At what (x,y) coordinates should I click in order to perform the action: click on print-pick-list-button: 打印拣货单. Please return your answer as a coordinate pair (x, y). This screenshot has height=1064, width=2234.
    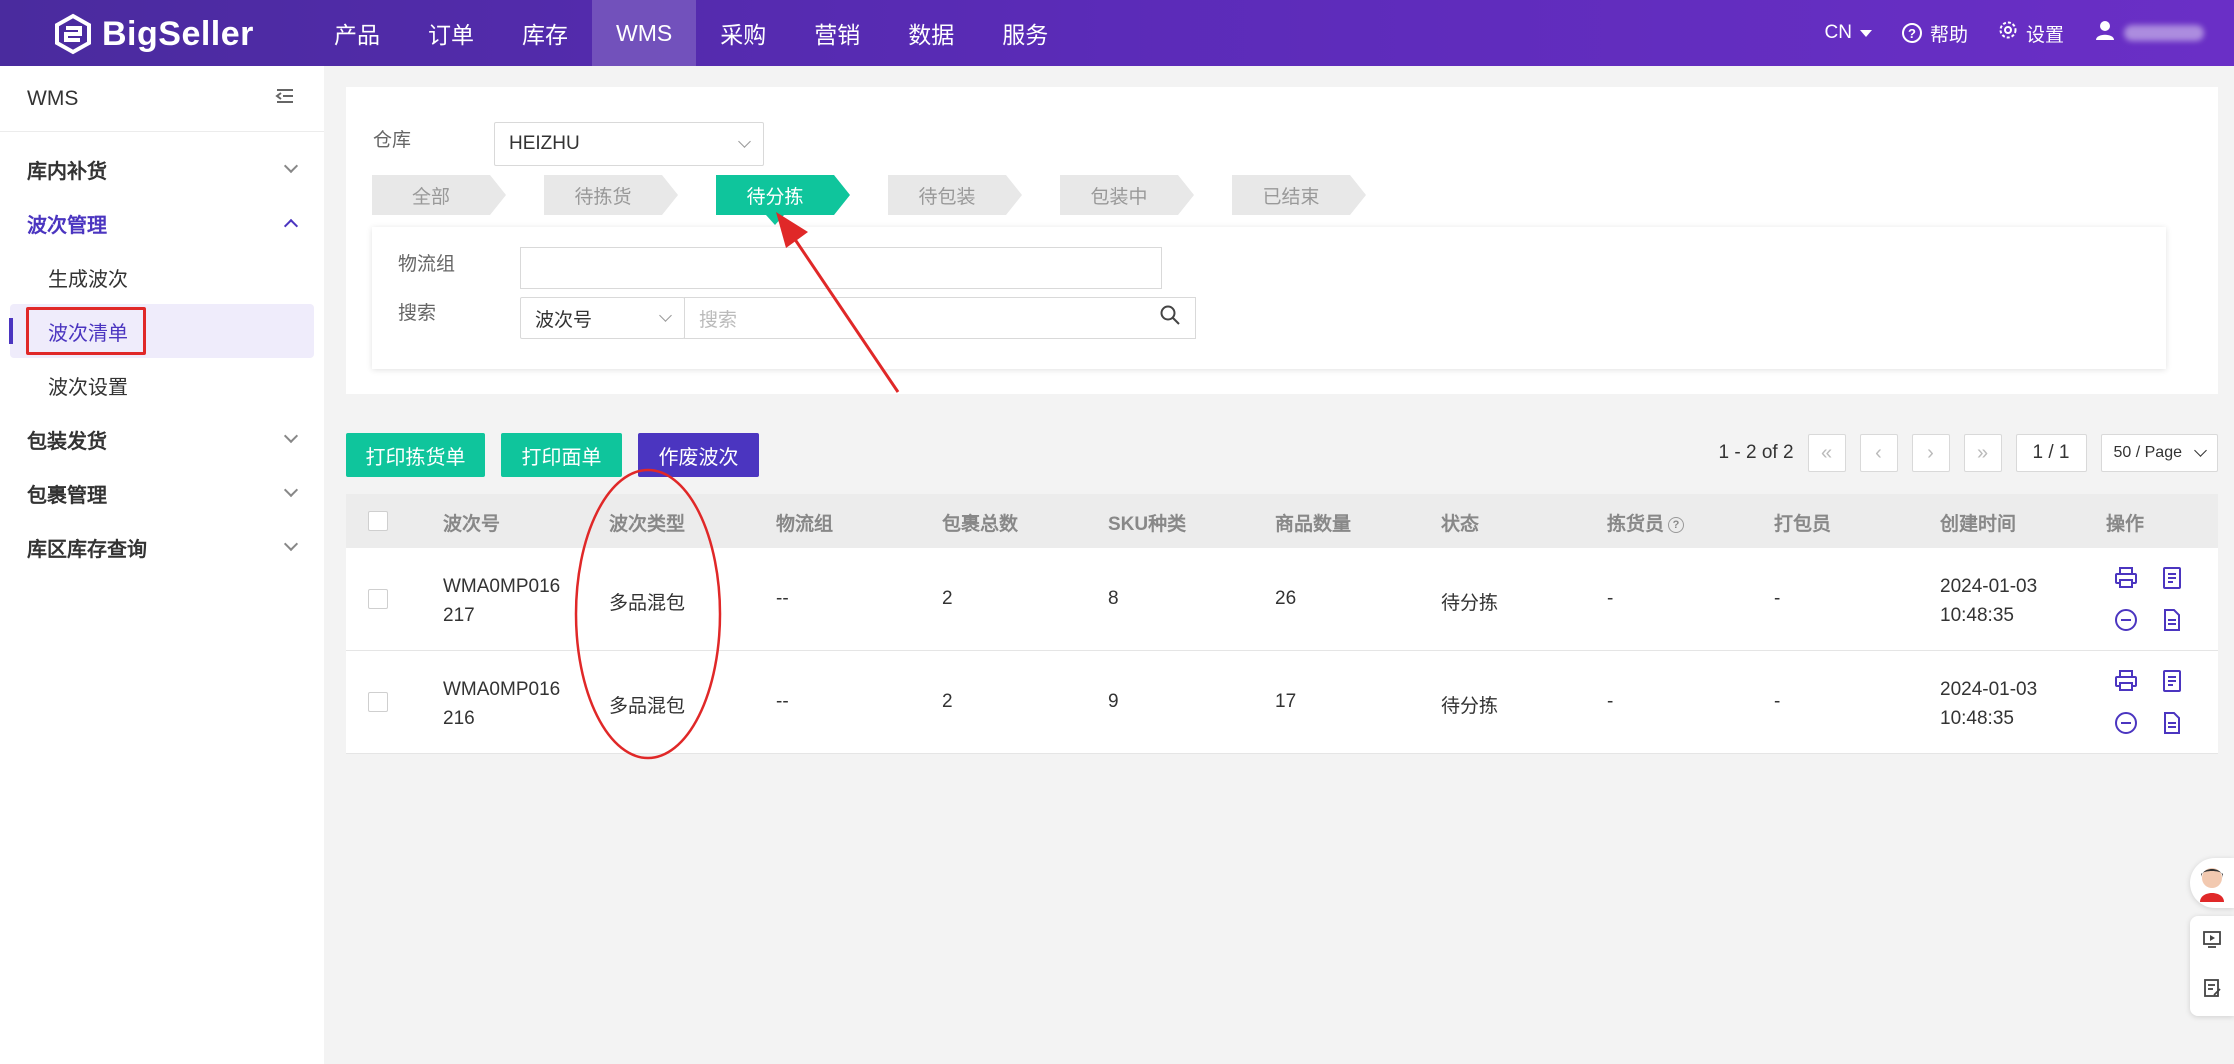
    Looking at the image, I should click on (415, 455).